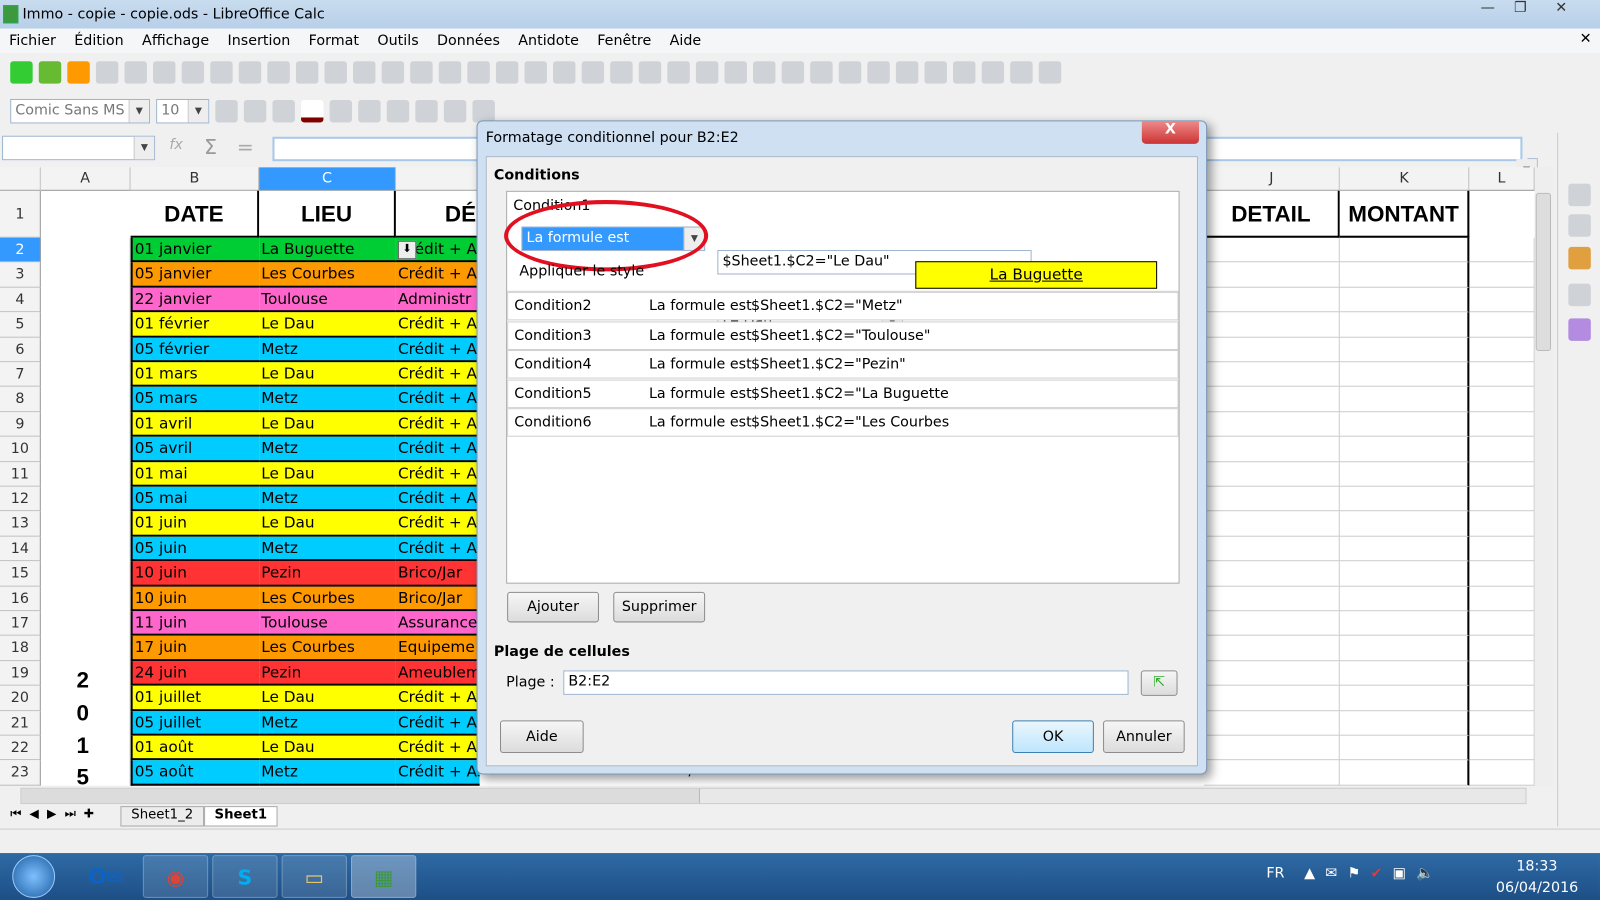  What do you see at coordinates (1272, 179) in the screenshot?
I see `column-header-j: J` at bounding box center [1272, 179].